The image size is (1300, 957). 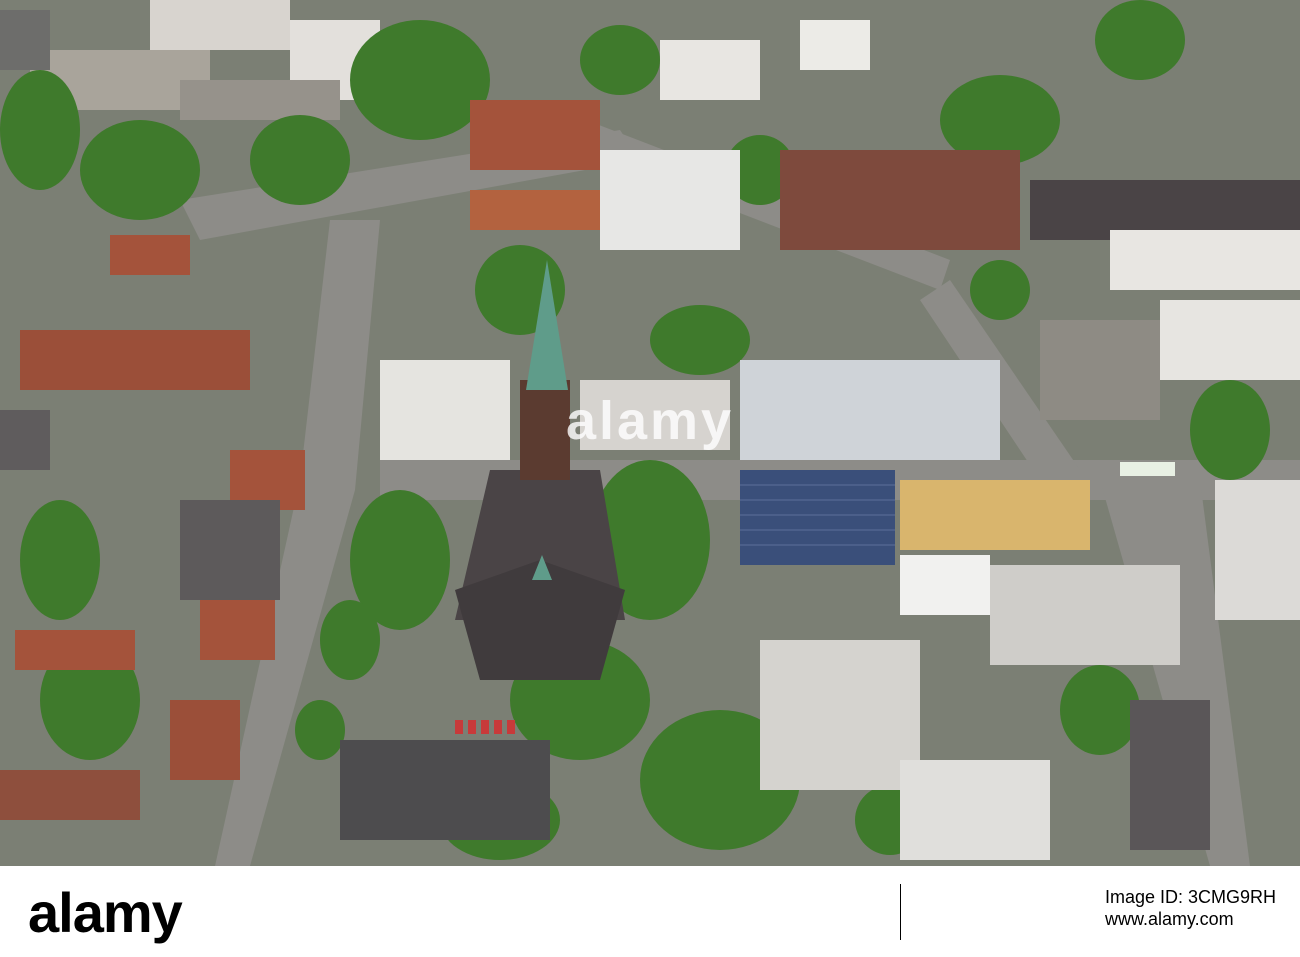 What do you see at coordinates (1190, 919) in the screenshot?
I see `site-link: www.alamy.com` at bounding box center [1190, 919].